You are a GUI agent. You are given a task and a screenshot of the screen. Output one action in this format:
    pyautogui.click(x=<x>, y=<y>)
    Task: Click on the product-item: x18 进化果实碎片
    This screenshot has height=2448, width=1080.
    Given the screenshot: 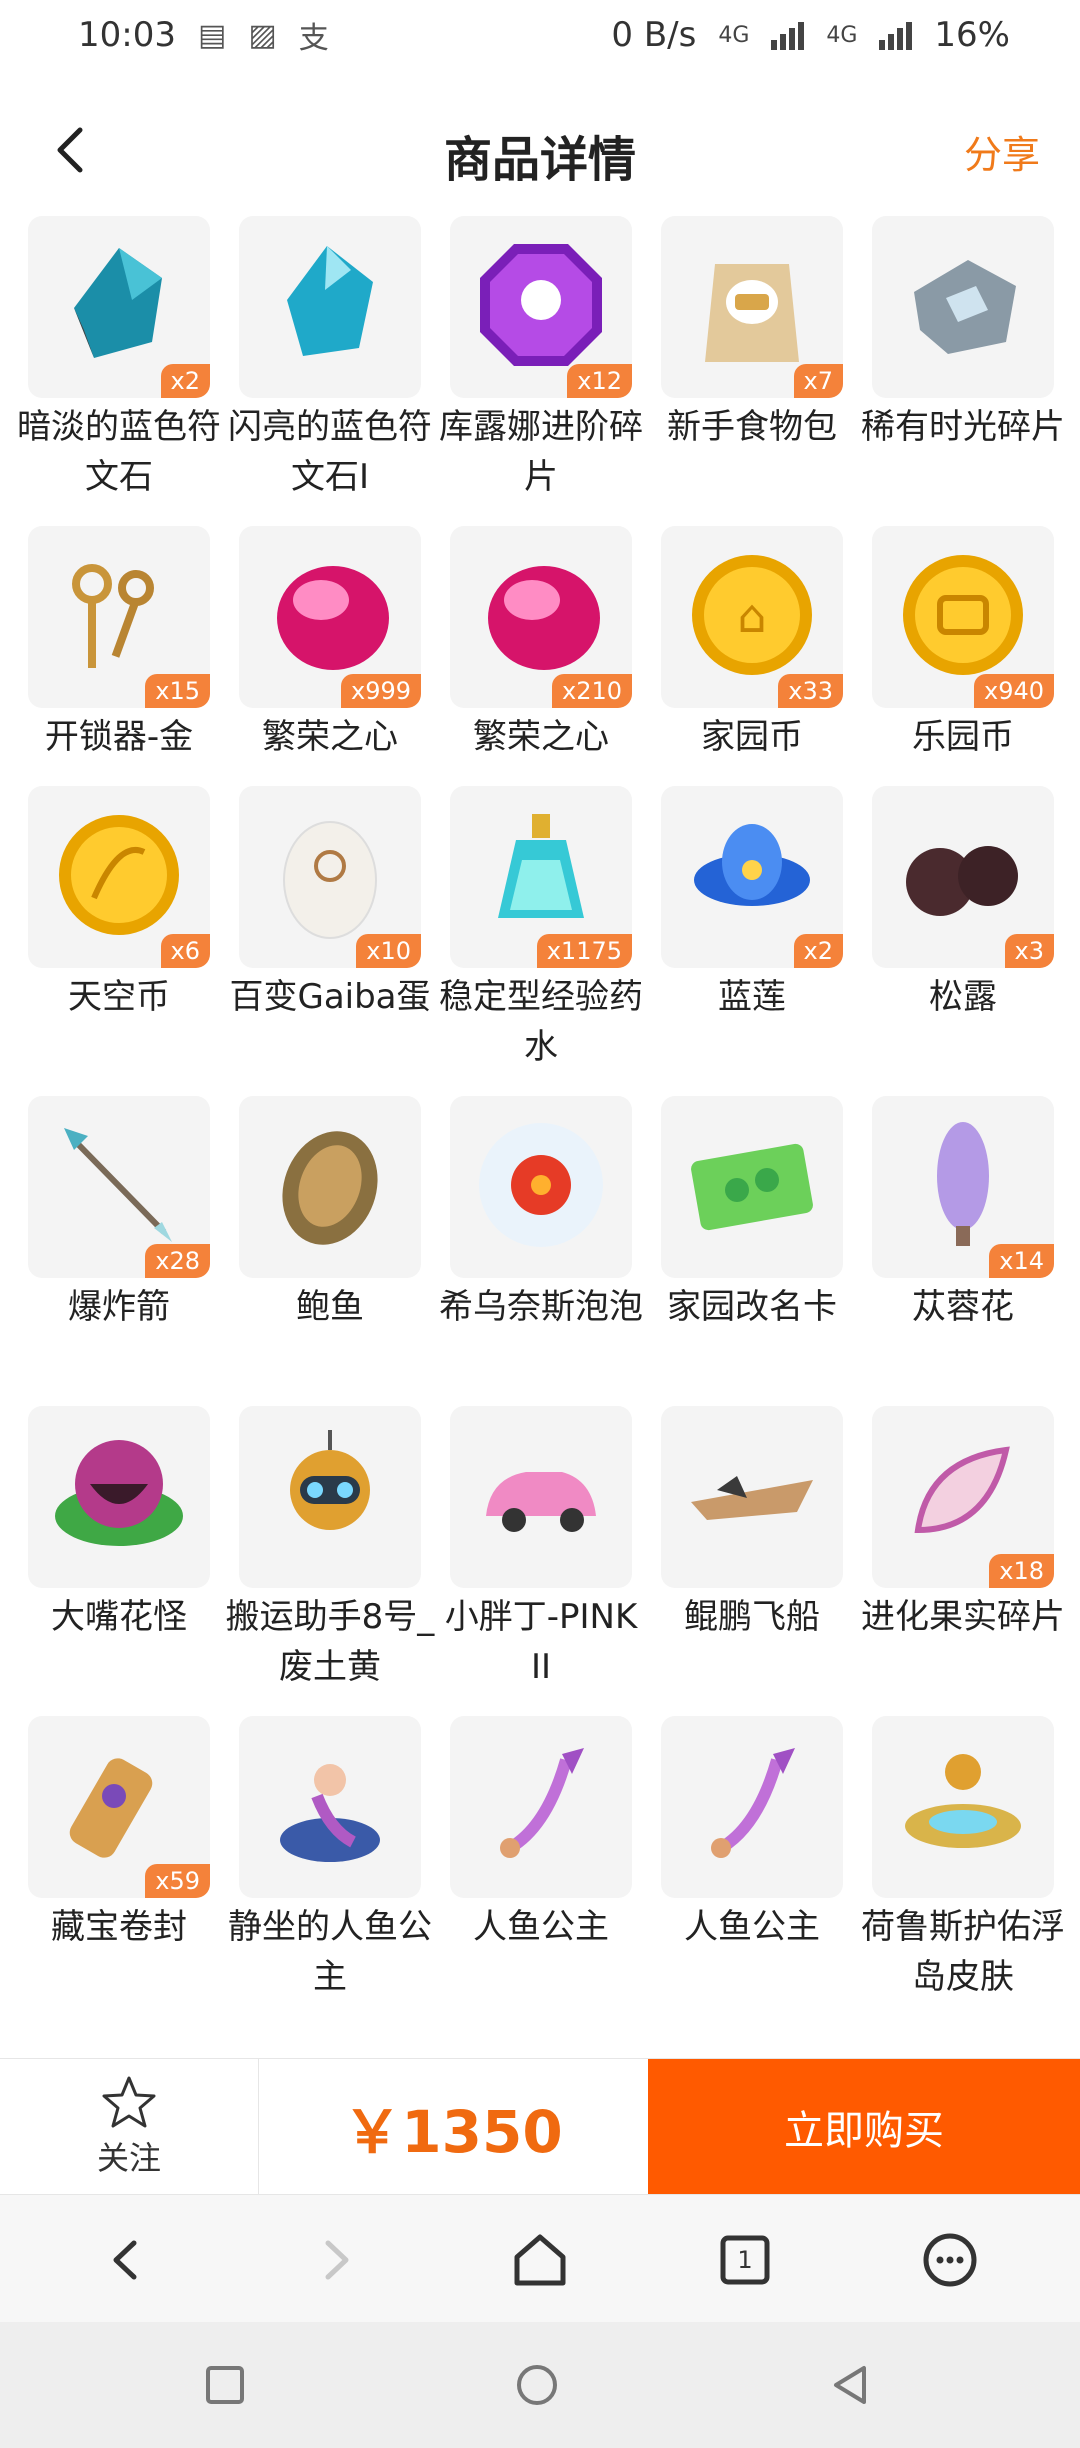 What is the action you would take?
    pyautogui.click(x=963, y=1561)
    